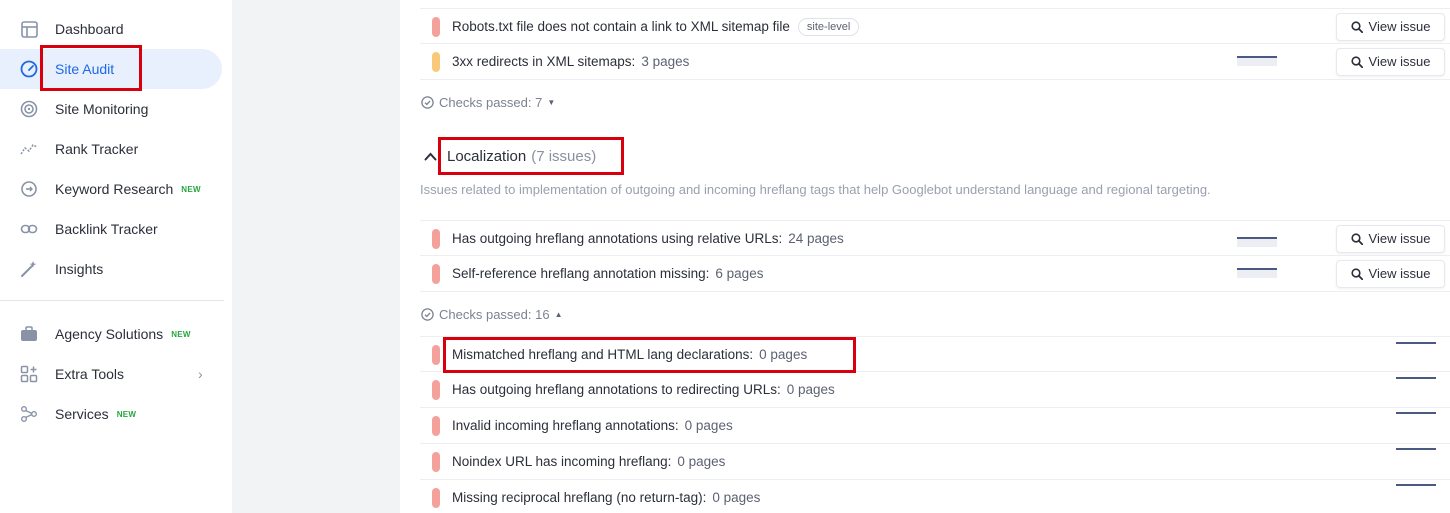  I want to click on rank-tracker-icon, so click(29, 149).